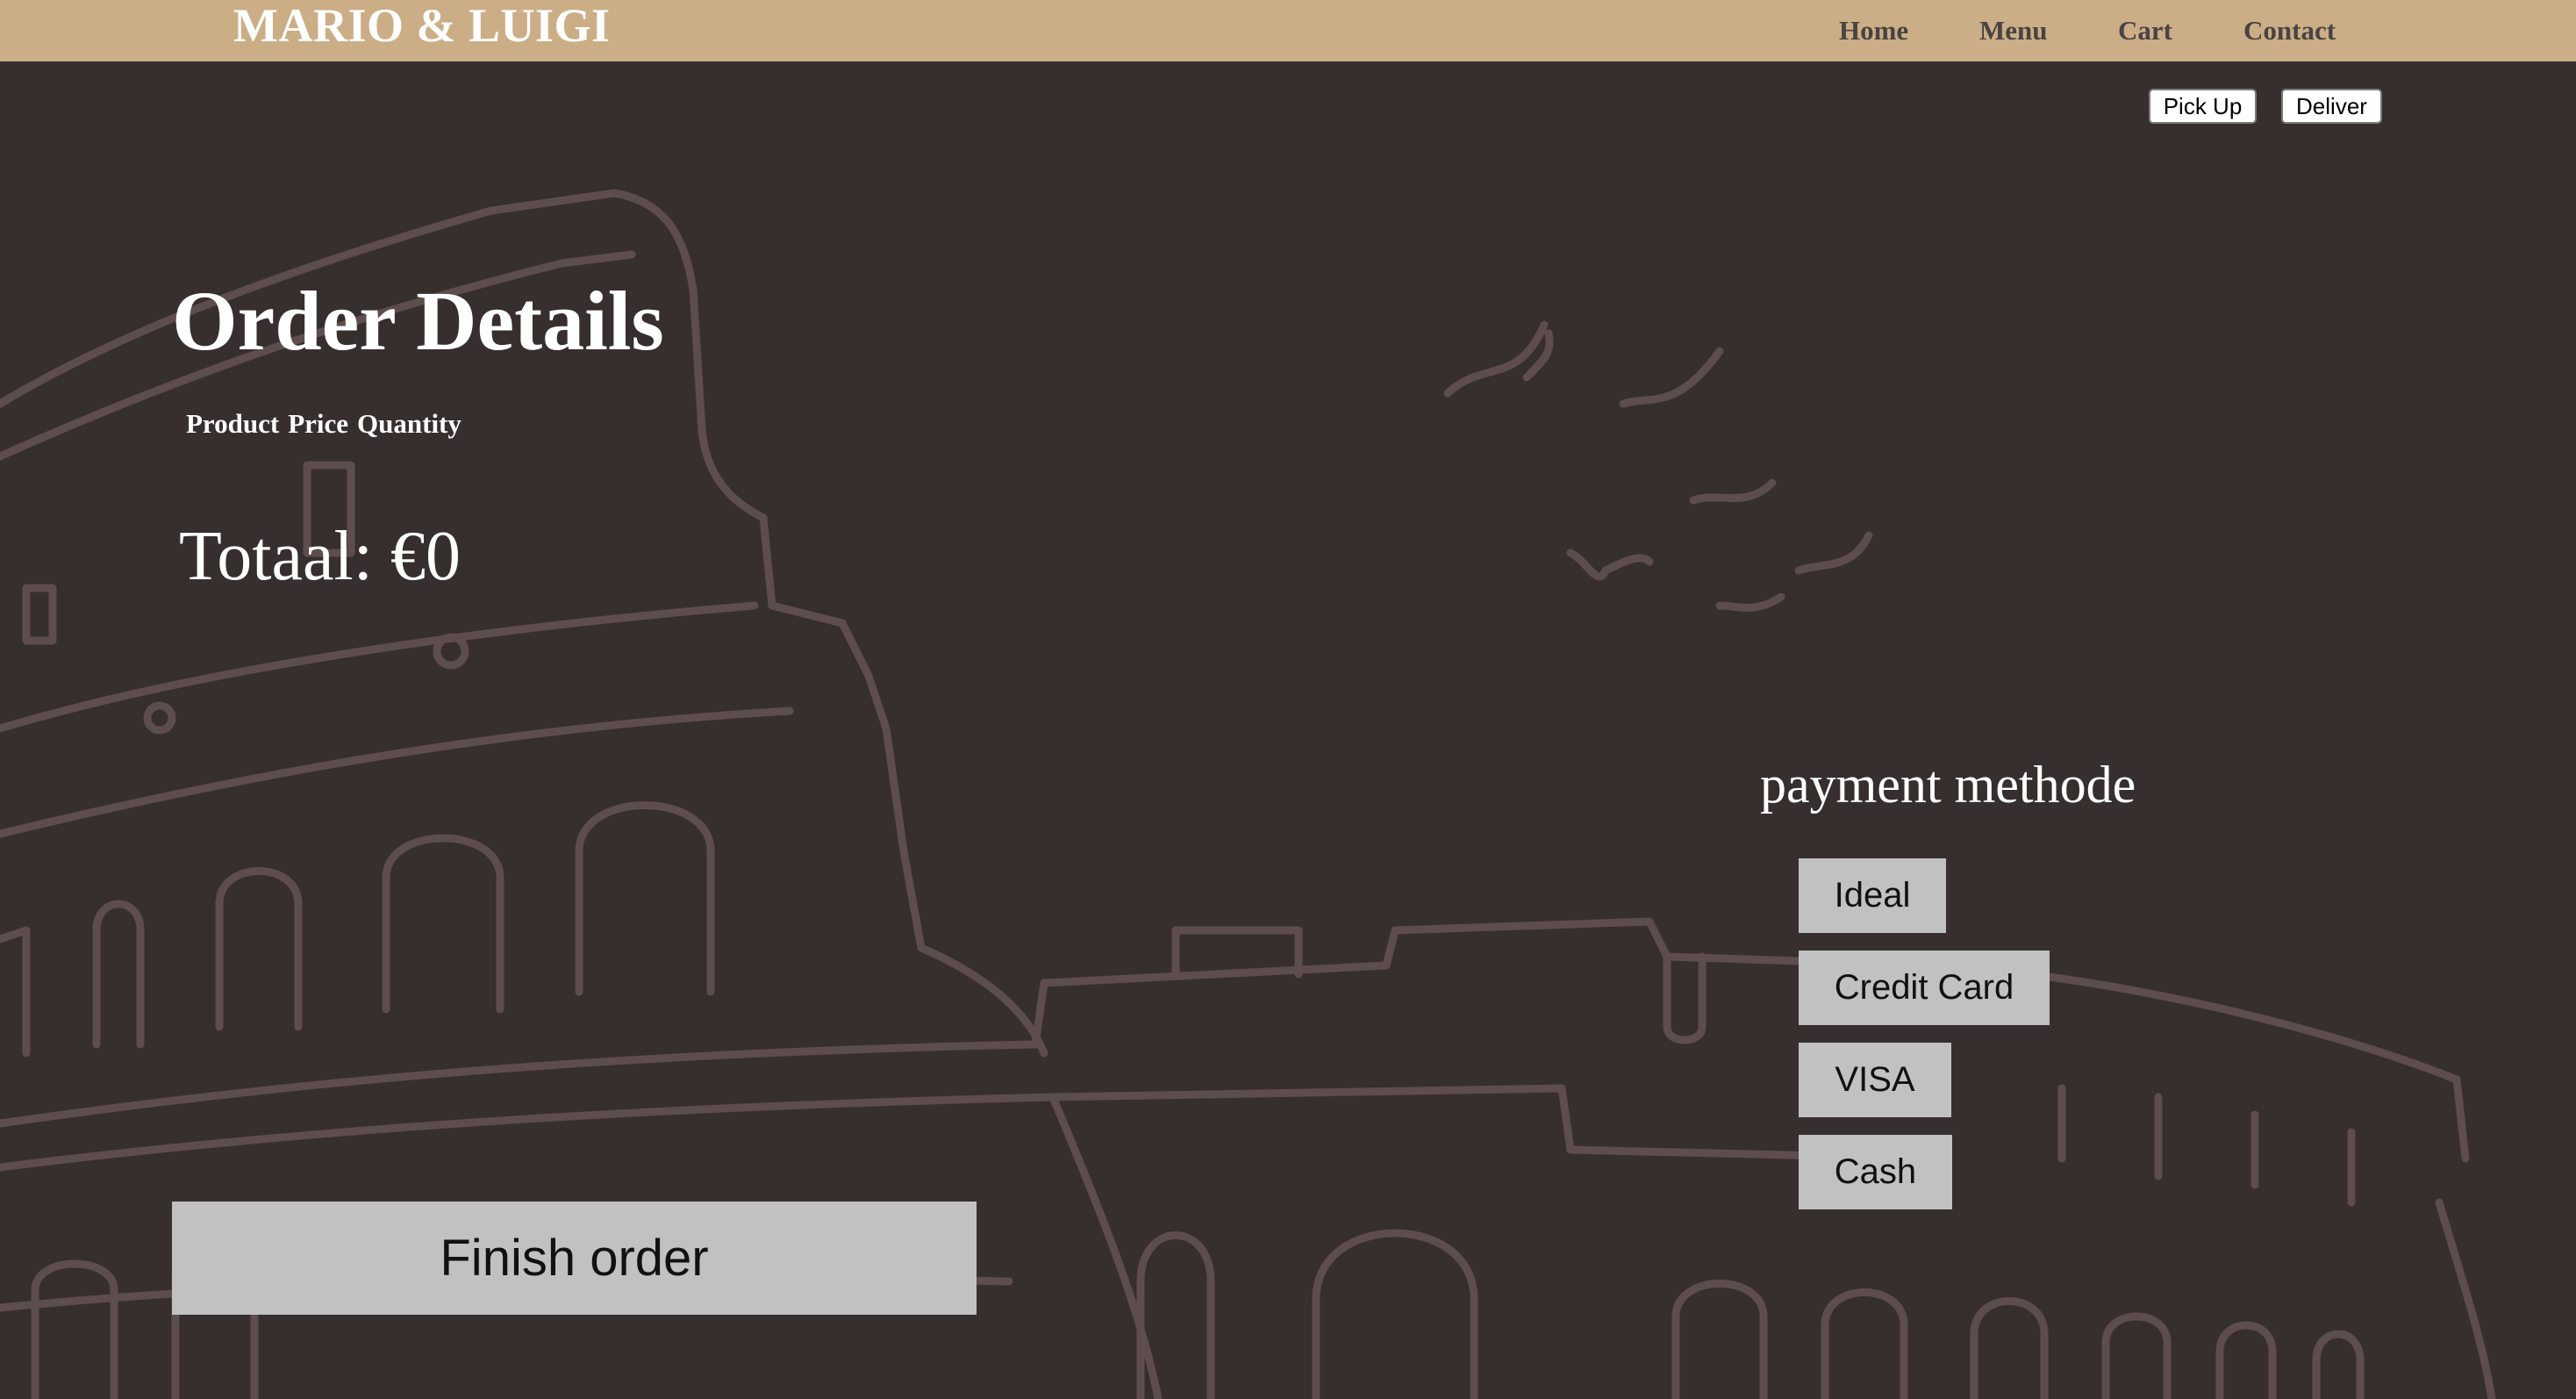 This screenshot has width=2576, height=1399. Describe the element at coordinates (1948, 785) in the screenshot. I see `payment-method-heading: payment methode` at that location.